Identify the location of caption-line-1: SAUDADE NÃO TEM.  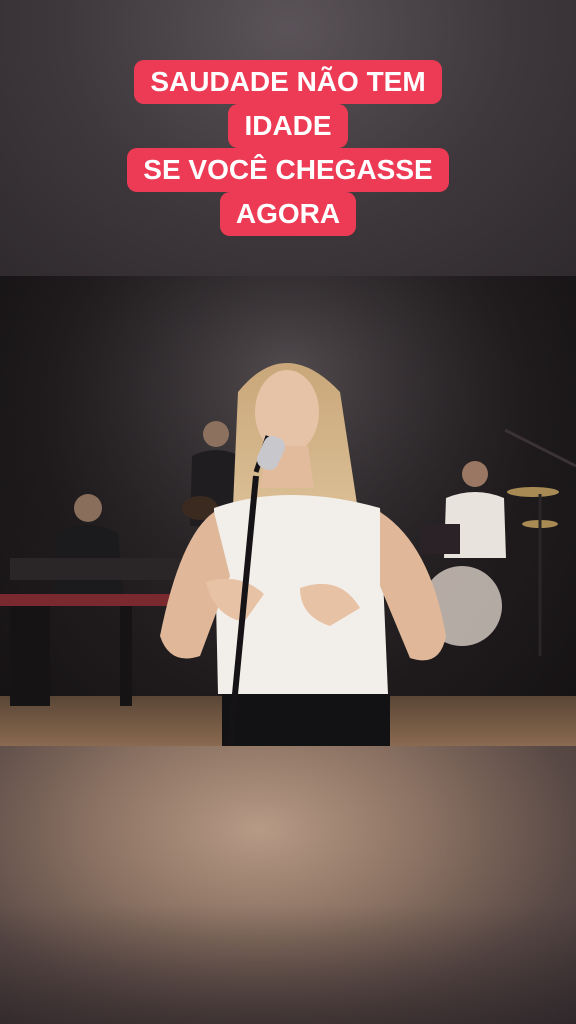
(288, 82).